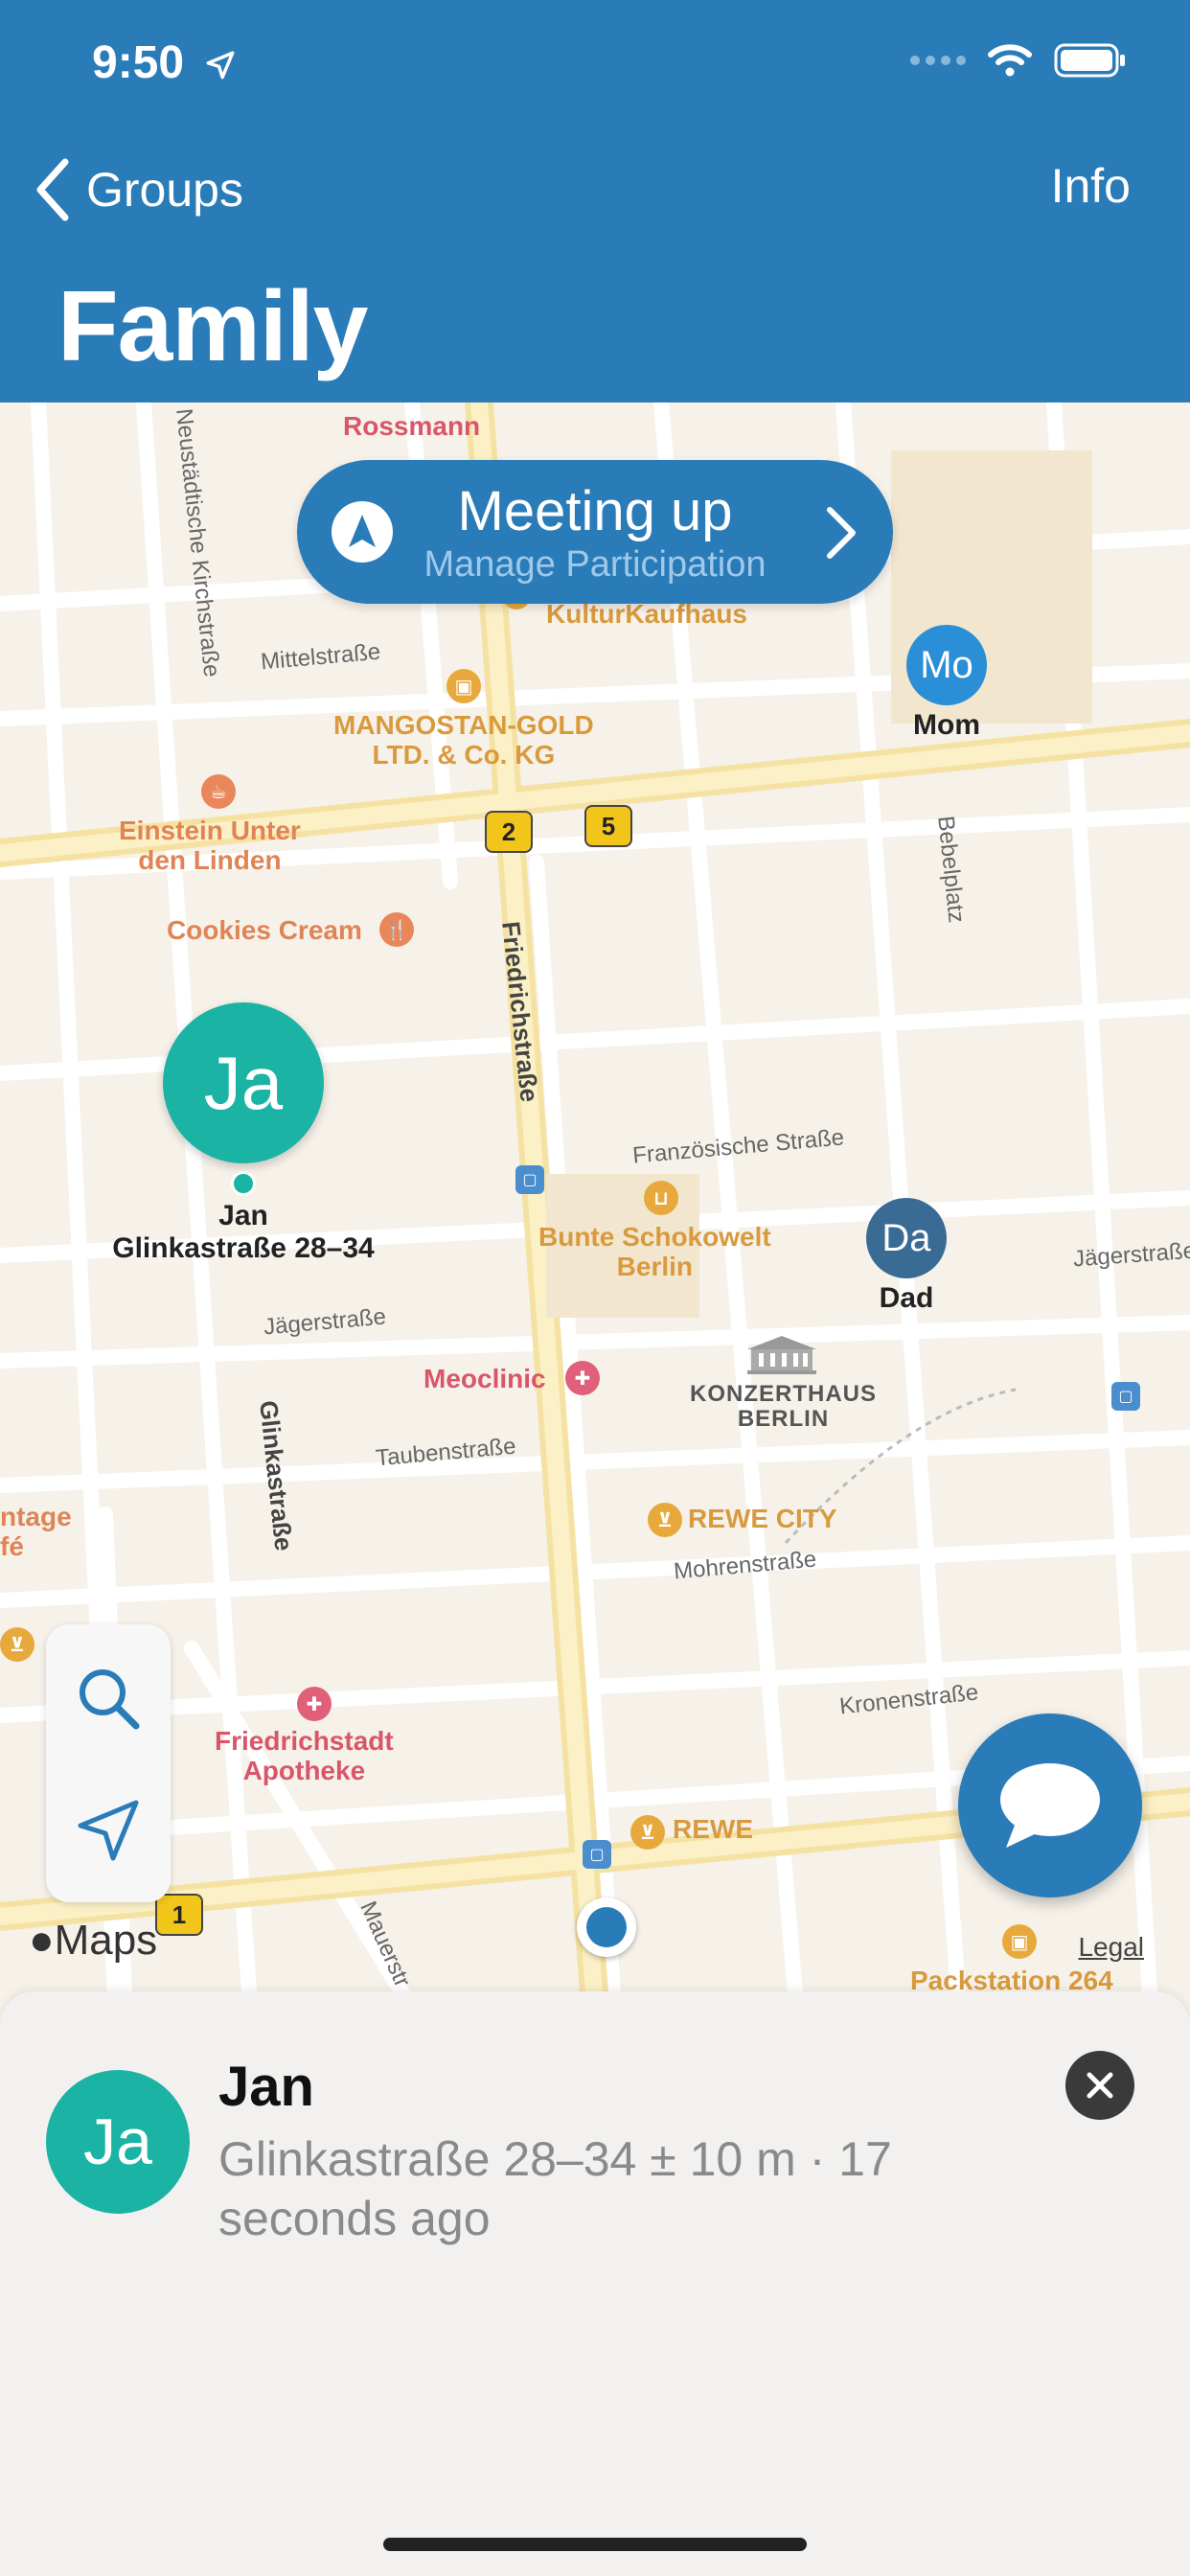 The width and height of the screenshot is (1190, 2576). Describe the element at coordinates (1012, 1980) in the screenshot. I see `poi-packstation: Packstation 264` at that location.